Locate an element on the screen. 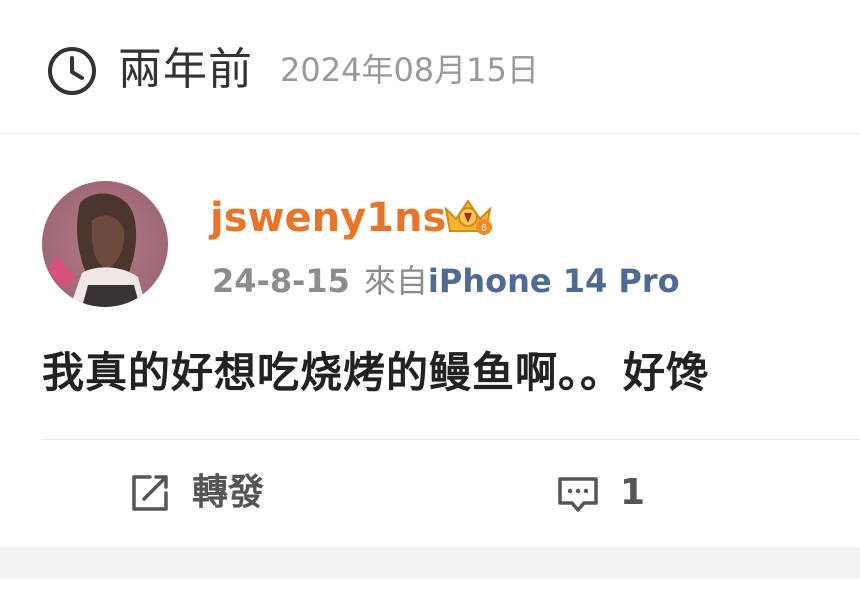 The width and height of the screenshot is (860, 591). from-label: 來自 is located at coordinates (395, 281).